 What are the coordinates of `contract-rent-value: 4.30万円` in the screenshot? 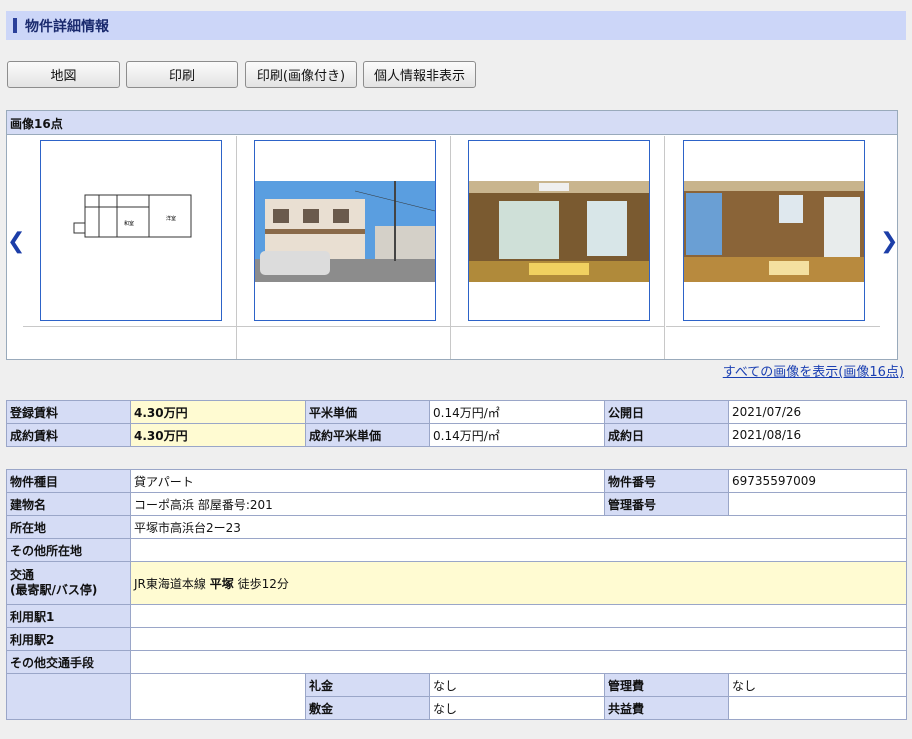 It's located at (218, 435).